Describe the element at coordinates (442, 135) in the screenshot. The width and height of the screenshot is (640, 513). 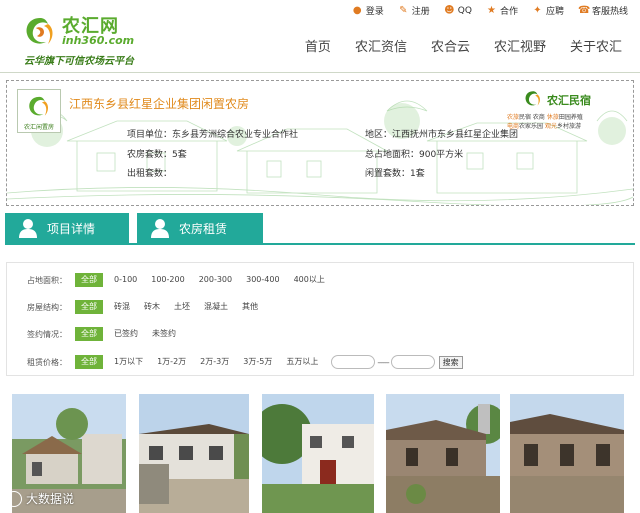
I see `region: 地区：江西抚州市东乡县红星企业集团` at that location.